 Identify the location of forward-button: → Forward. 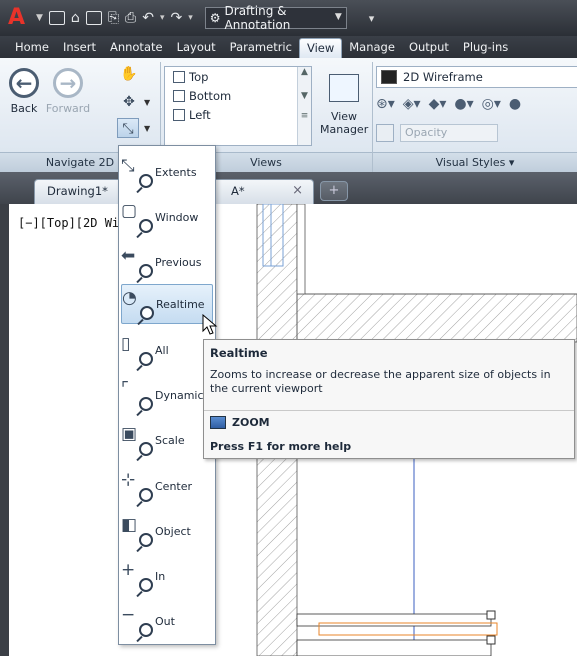
(68, 91).